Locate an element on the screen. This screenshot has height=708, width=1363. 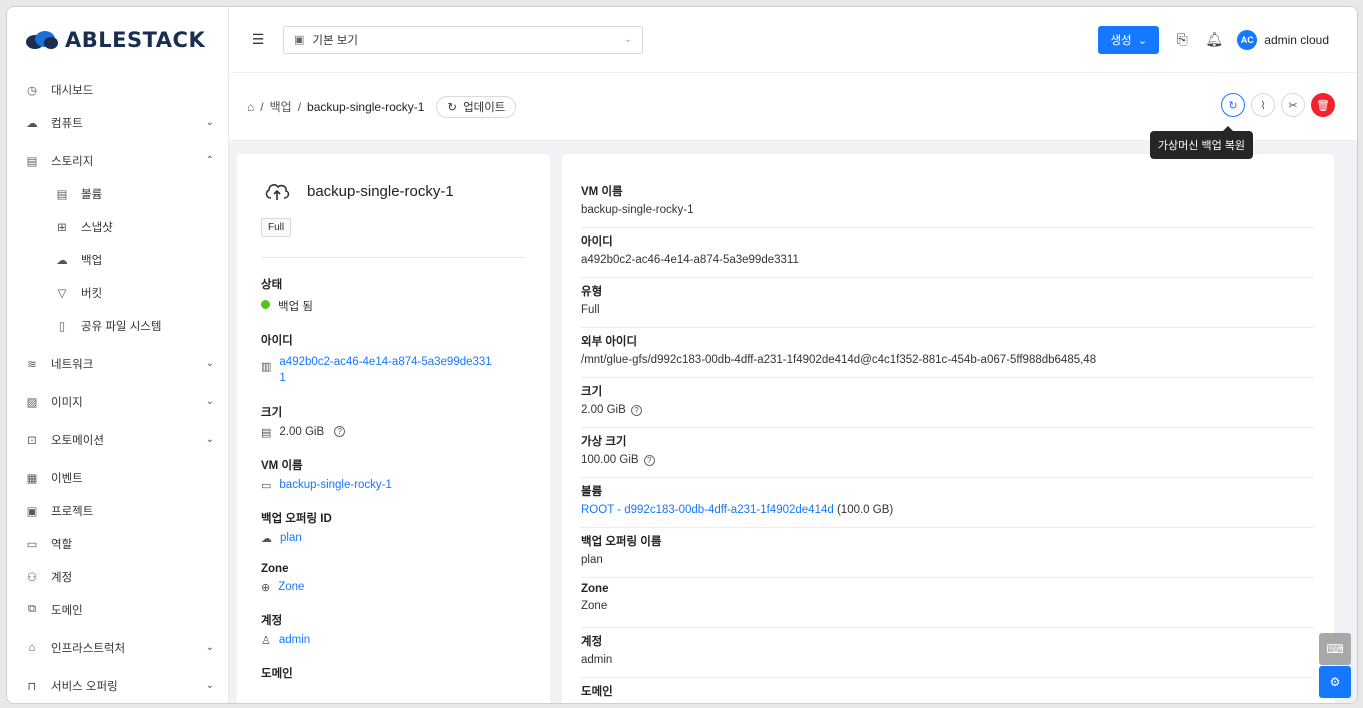
settings-button: ⚙ is located at coordinates (1335, 682).